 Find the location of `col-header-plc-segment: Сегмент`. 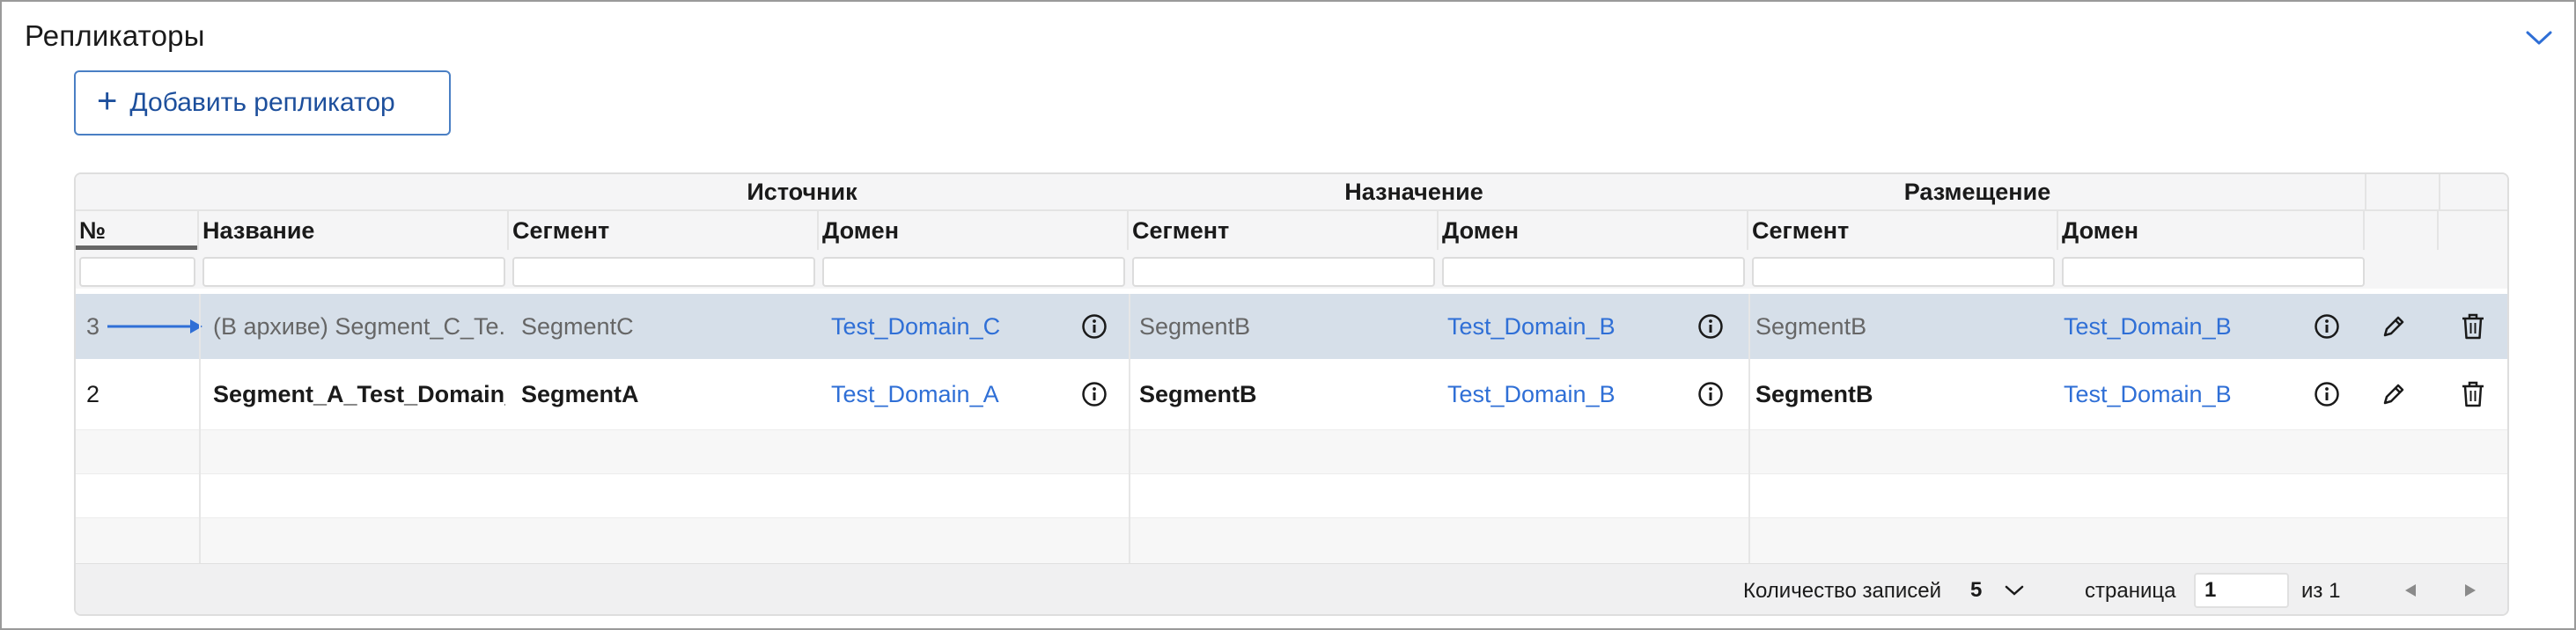

col-header-plc-segment: Сегмент is located at coordinates (1903, 230).